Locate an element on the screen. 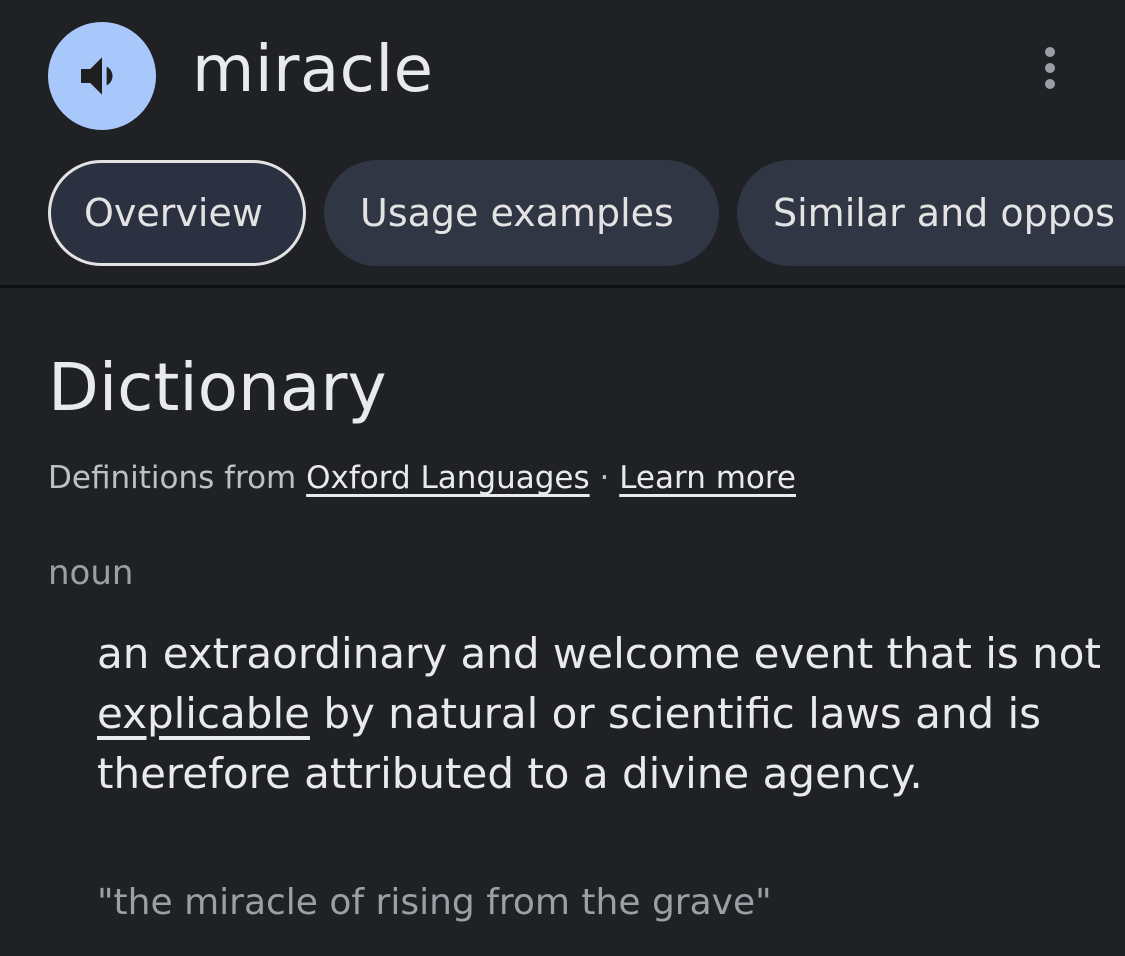 Image resolution: width=1125 pixels, height=956 pixels. explicable-link: explicable is located at coordinates (203, 713).